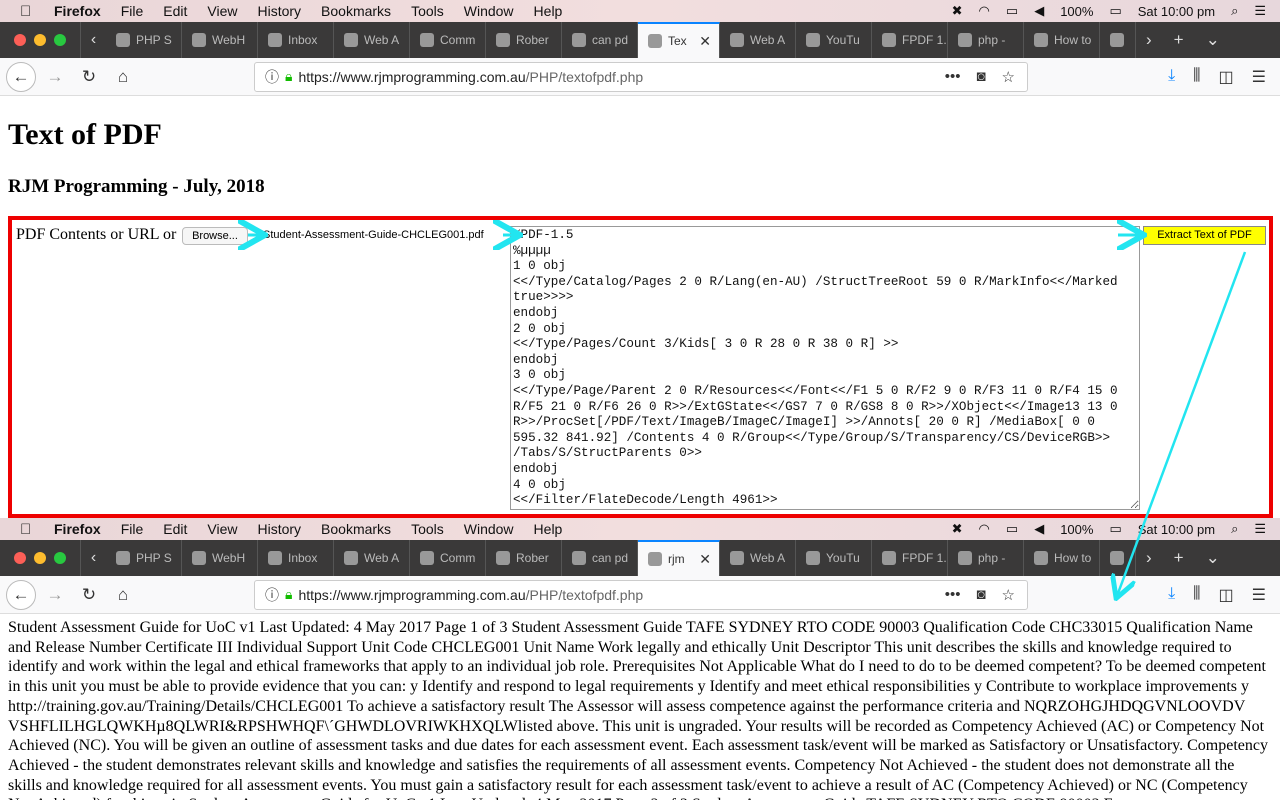 The width and height of the screenshot is (1280, 800). What do you see at coordinates (1039, 11) in the screenshot?
I see `volume-icon: ◀` at bounding box center [1039, 11].